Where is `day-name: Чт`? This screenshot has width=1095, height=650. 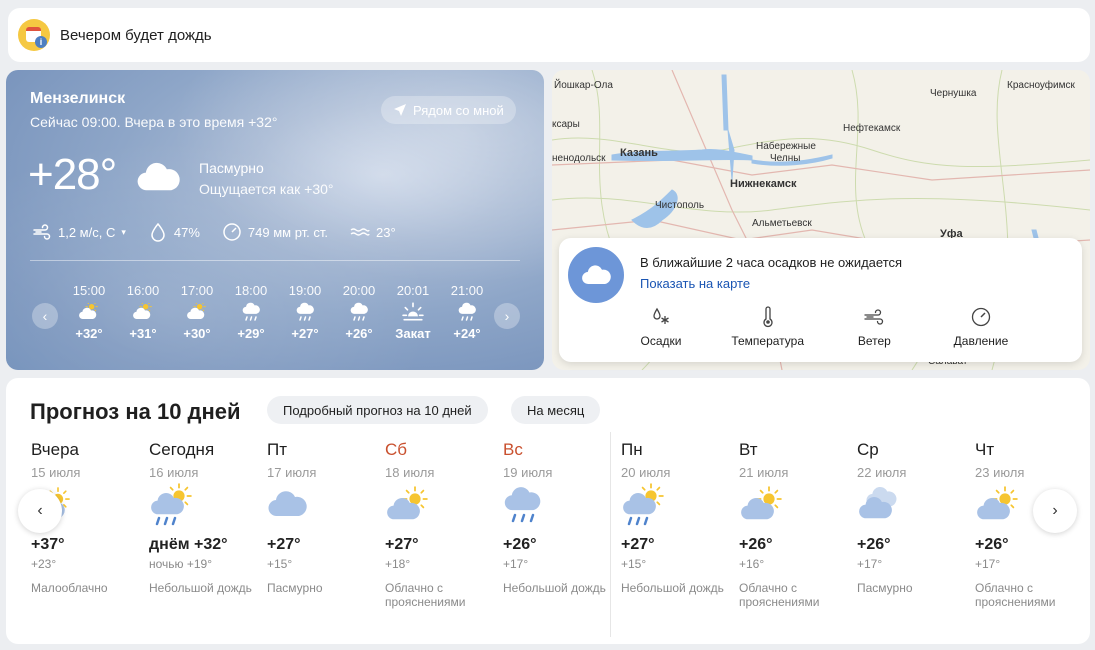 day-name: Чт is located at coordinates (985, 449).